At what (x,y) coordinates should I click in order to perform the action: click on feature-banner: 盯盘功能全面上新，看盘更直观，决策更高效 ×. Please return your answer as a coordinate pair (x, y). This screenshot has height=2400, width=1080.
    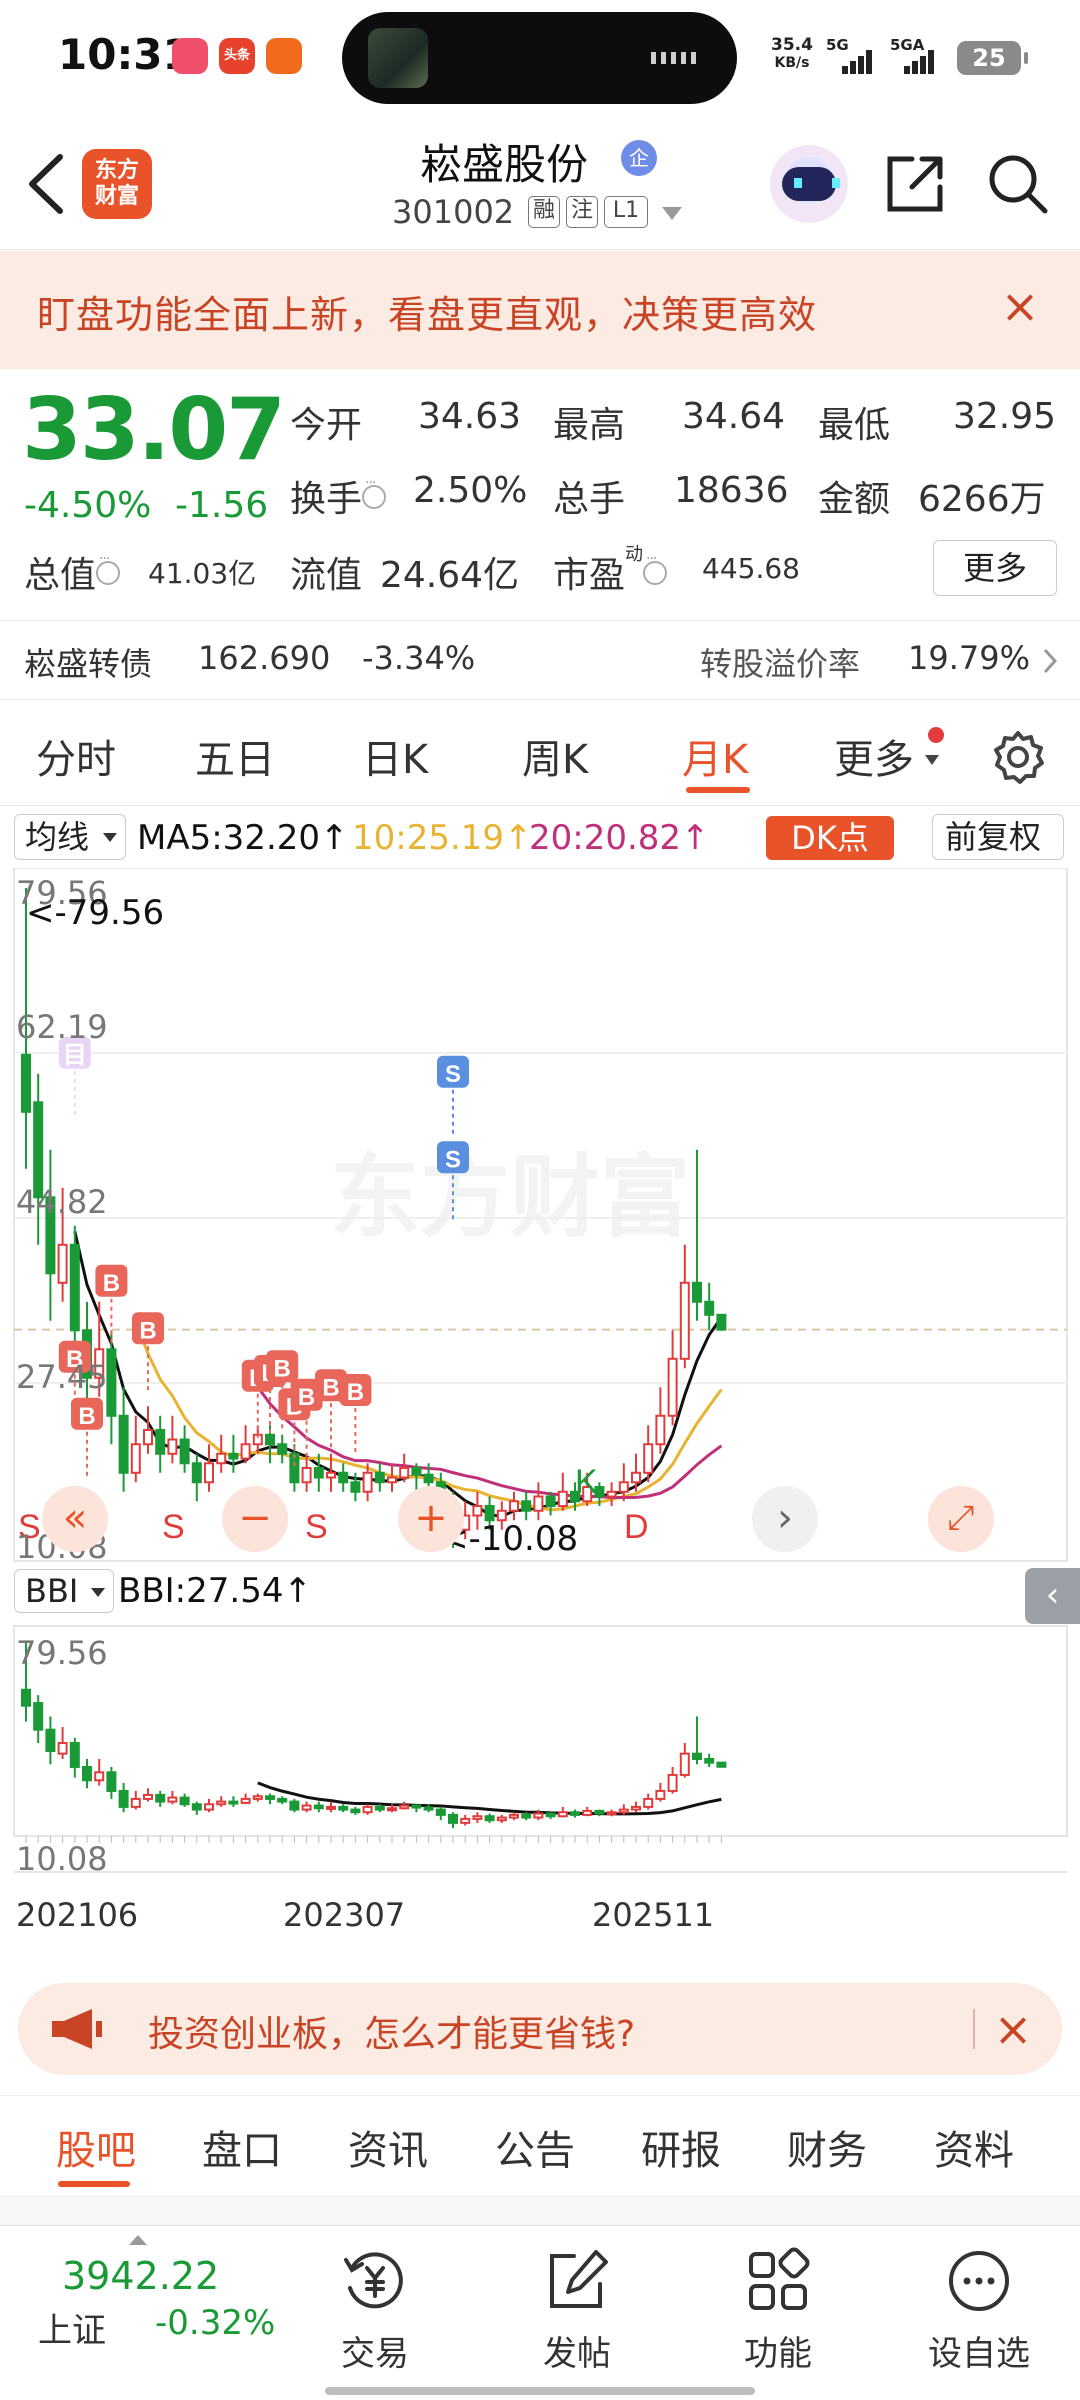
    Looking at the image, I should click on (540, 310).